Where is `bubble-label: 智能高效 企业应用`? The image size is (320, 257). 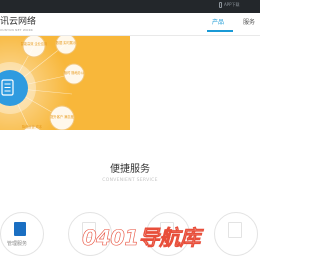 bubble-label: 智能高效 企业应用 is located at coordinates (34, 43).